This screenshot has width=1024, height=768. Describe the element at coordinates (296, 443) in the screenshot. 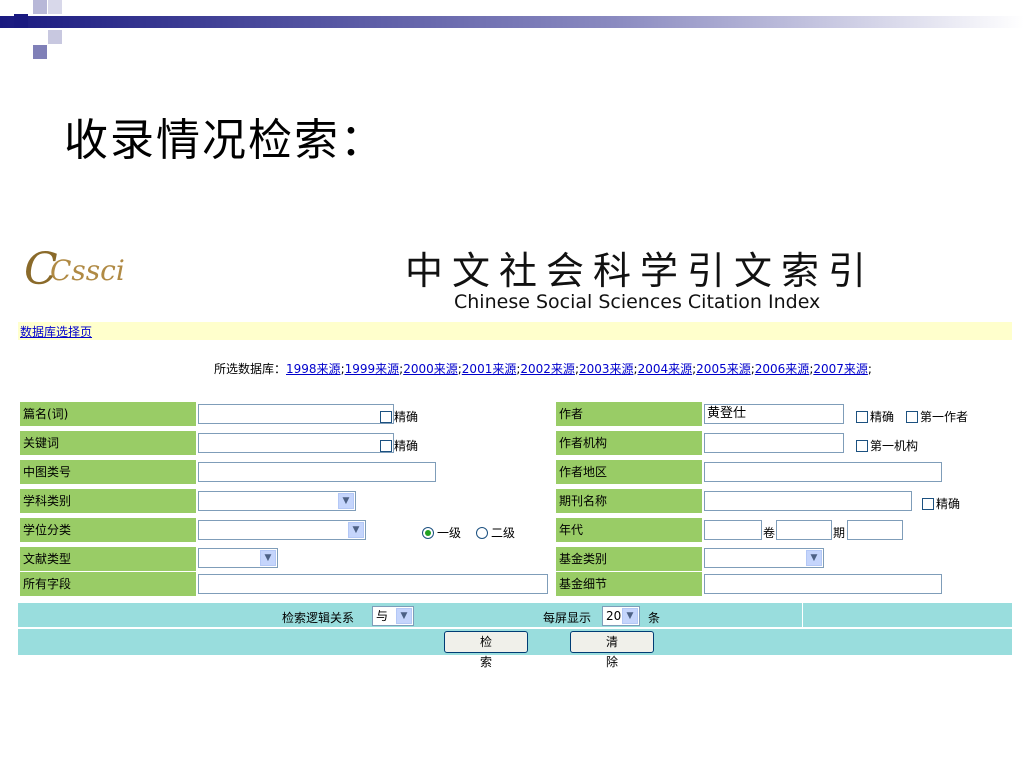

I see `keywords-input` at that location.